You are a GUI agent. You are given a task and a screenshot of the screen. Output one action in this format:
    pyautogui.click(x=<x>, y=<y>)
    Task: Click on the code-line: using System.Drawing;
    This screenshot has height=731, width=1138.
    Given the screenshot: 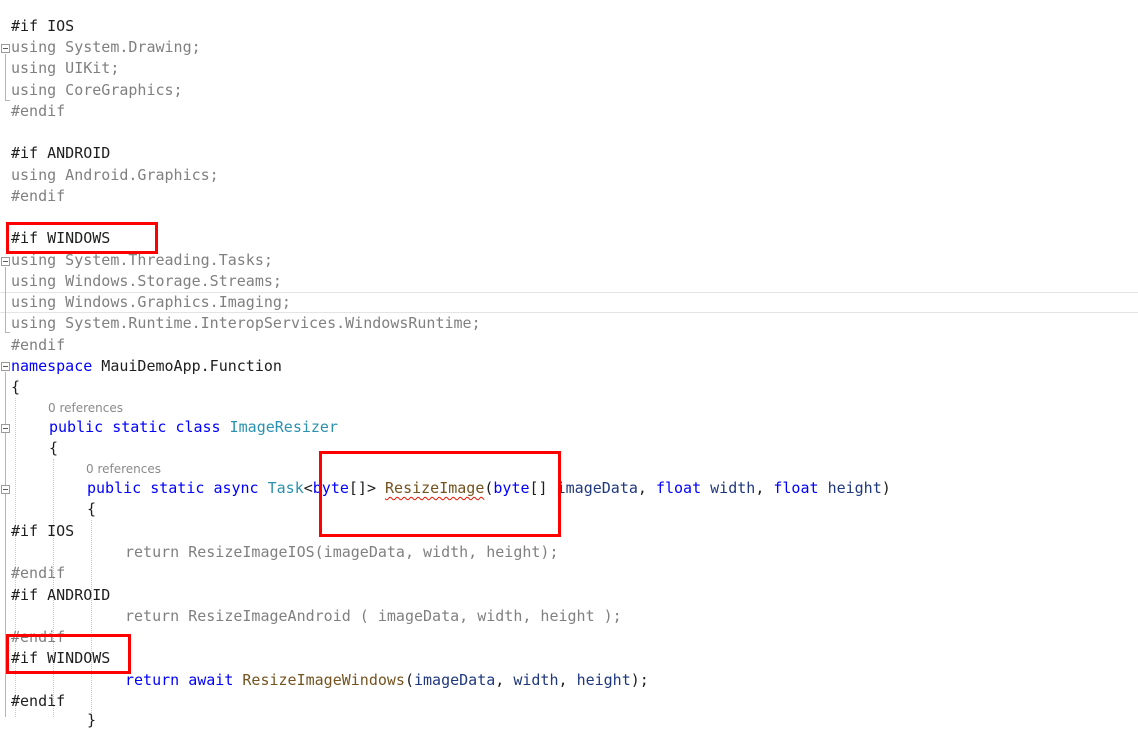 What is the action you would take?
    pyautogui.click(x=106, y=47)
    